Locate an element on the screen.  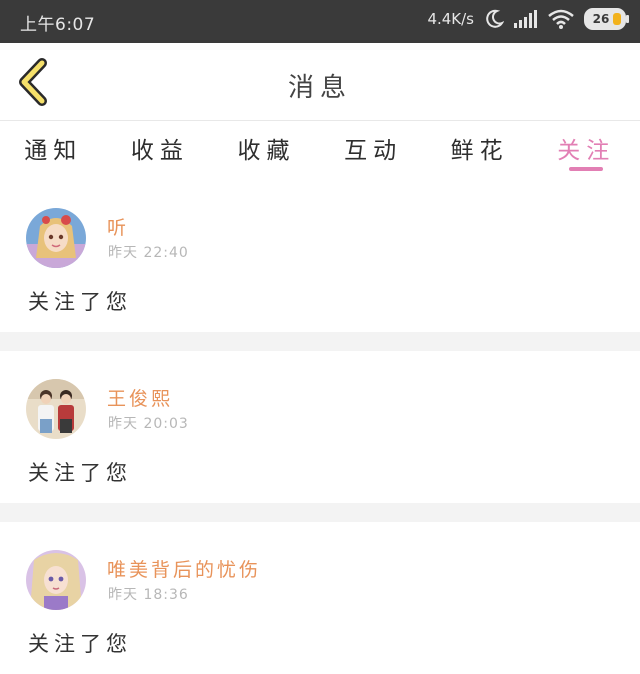
signal-icon is located at coordinates (525, 19).